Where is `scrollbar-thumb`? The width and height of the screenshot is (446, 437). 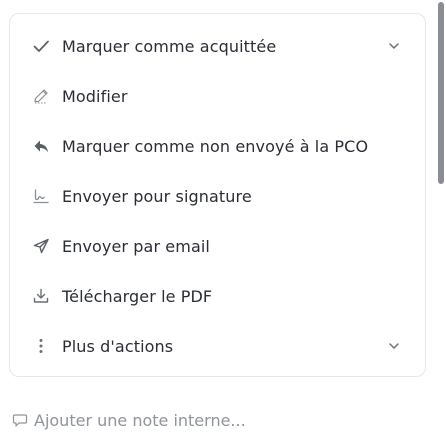 scrollbar-thumb is located at coordinates (441, 93).